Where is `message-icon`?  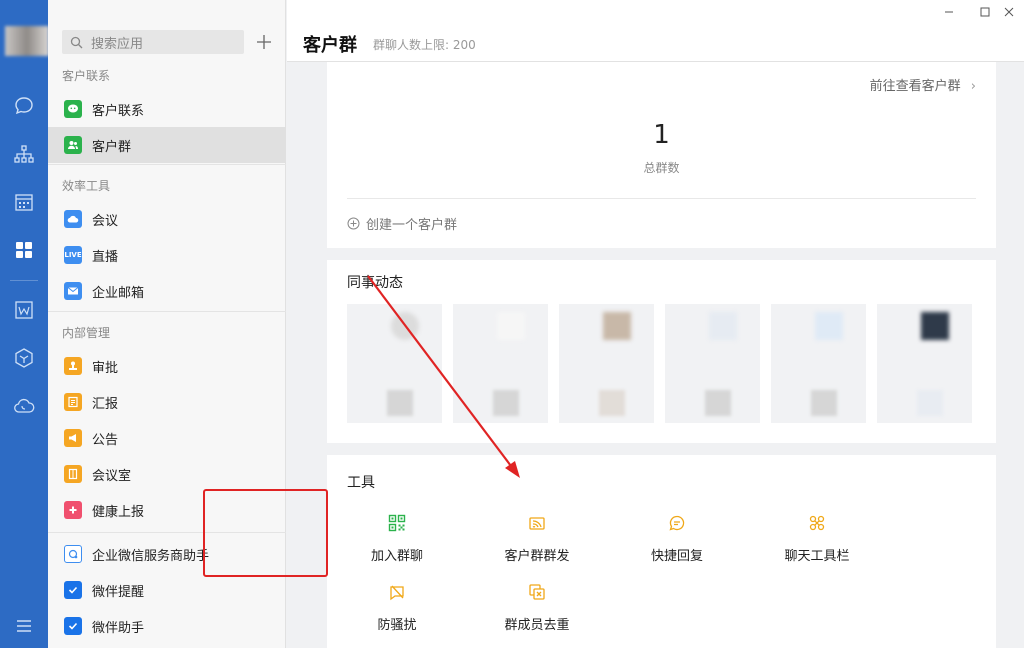 message-icon is located at coordinates (24, 106).